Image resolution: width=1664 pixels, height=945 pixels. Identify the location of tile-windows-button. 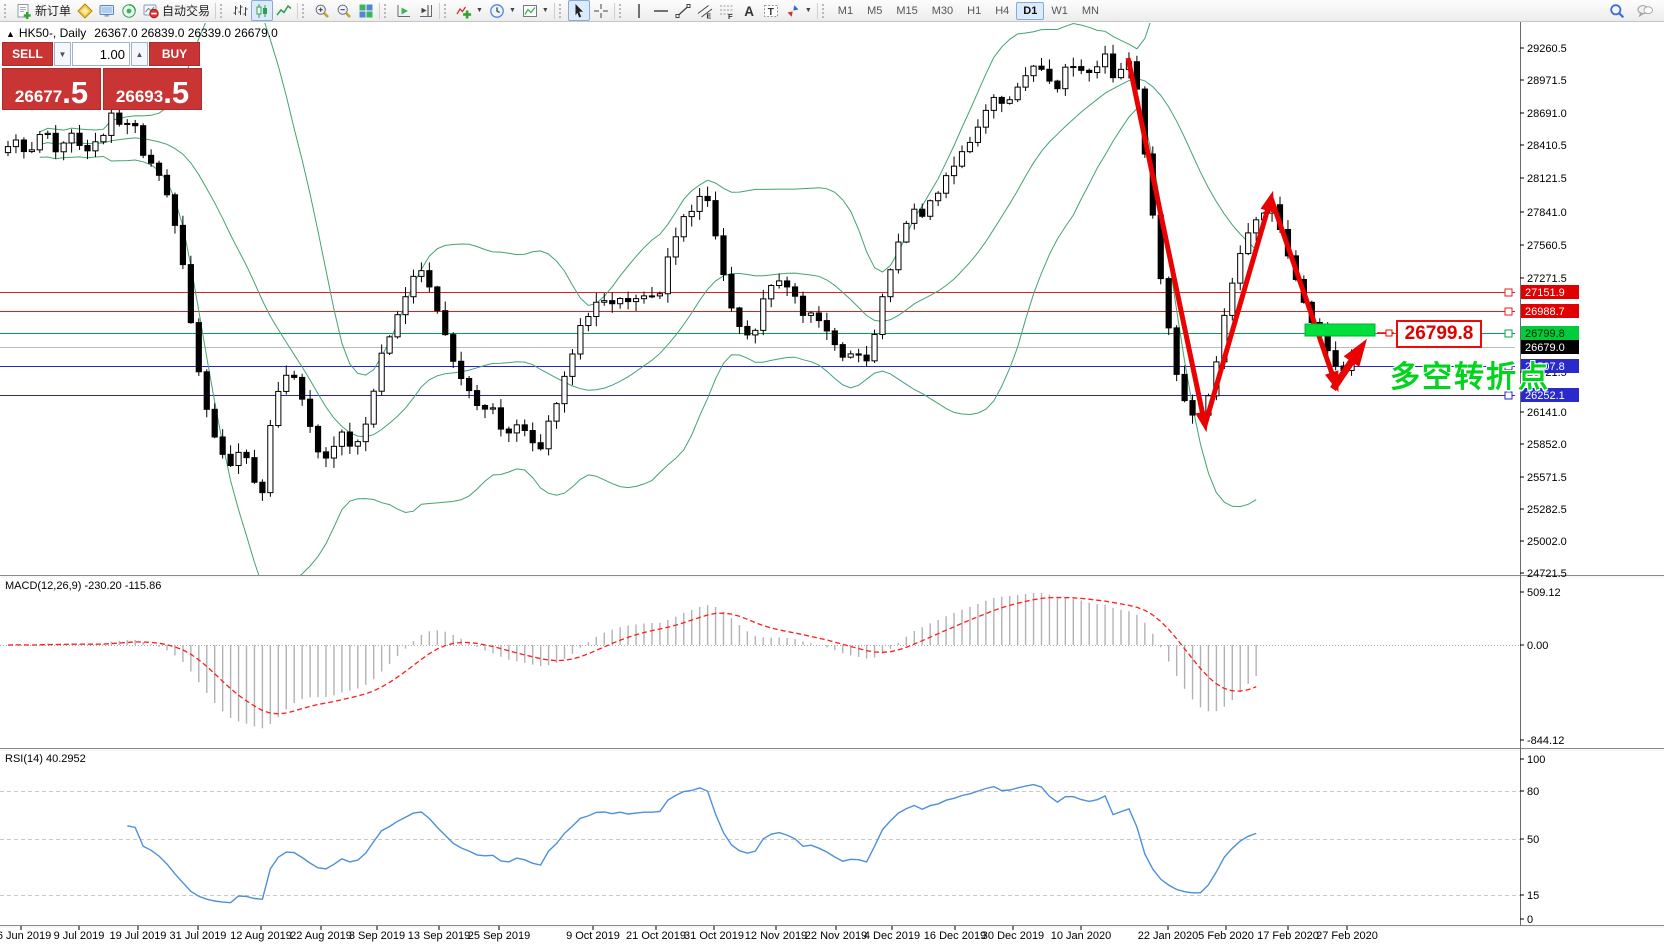
(366, 10).